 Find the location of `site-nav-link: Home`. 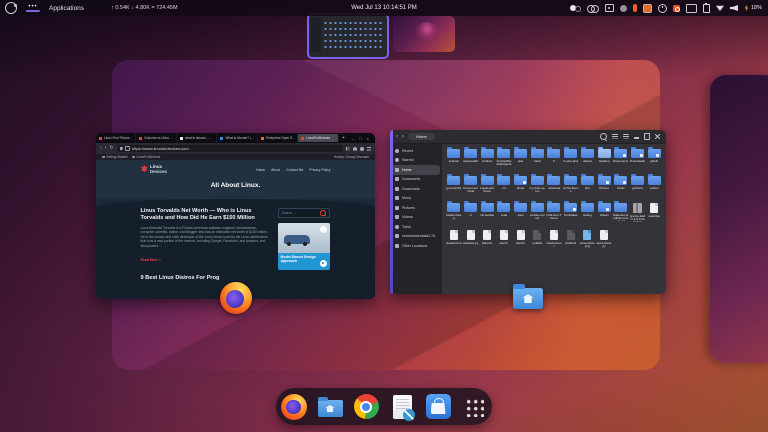

site-nav-link: Home is located at coordinates (260, 170).